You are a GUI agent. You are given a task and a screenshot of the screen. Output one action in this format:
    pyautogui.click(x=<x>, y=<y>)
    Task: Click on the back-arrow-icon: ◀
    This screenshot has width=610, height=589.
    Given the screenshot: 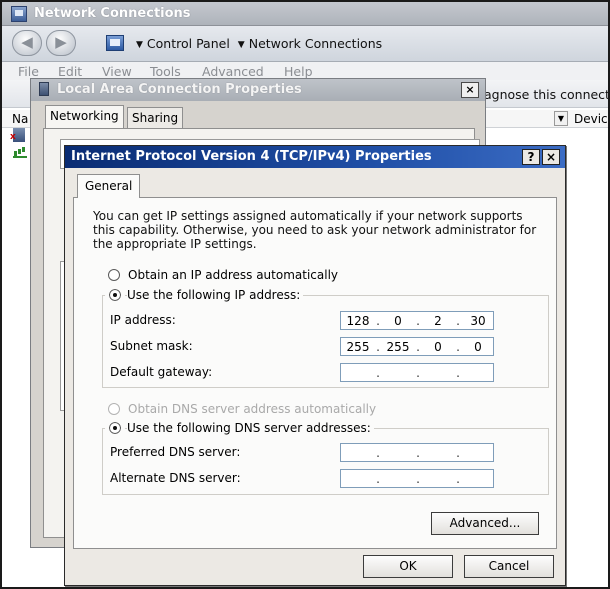 What is the action you would take?
    pyautogui.click(x=27, y=42)
    